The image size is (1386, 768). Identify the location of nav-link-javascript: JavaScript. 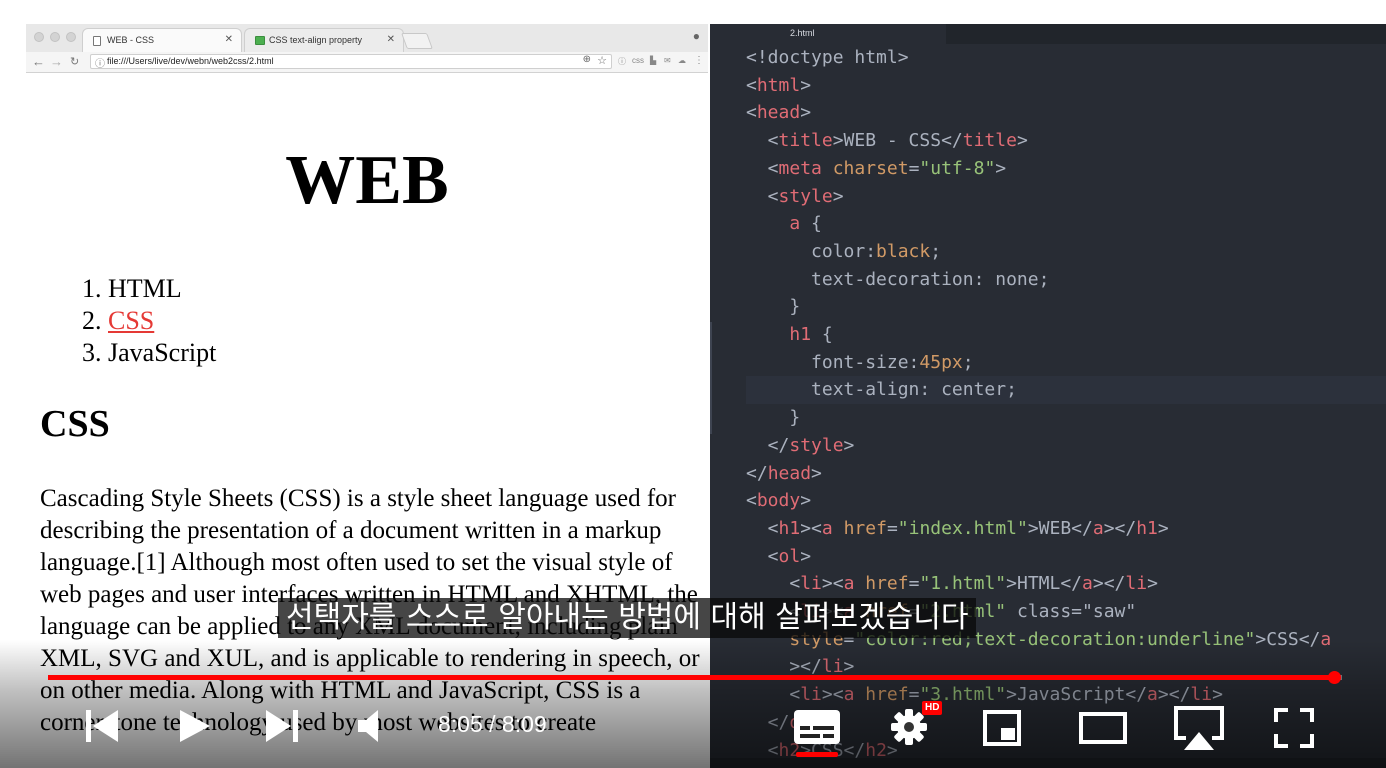
(162, 352).